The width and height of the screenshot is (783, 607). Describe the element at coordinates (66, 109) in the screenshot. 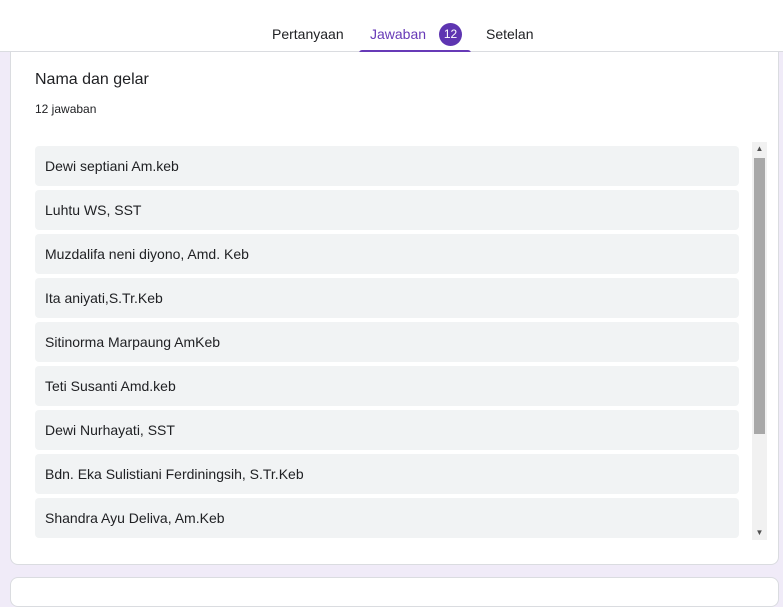

I see `response-count: 12 jawaban` at that location.